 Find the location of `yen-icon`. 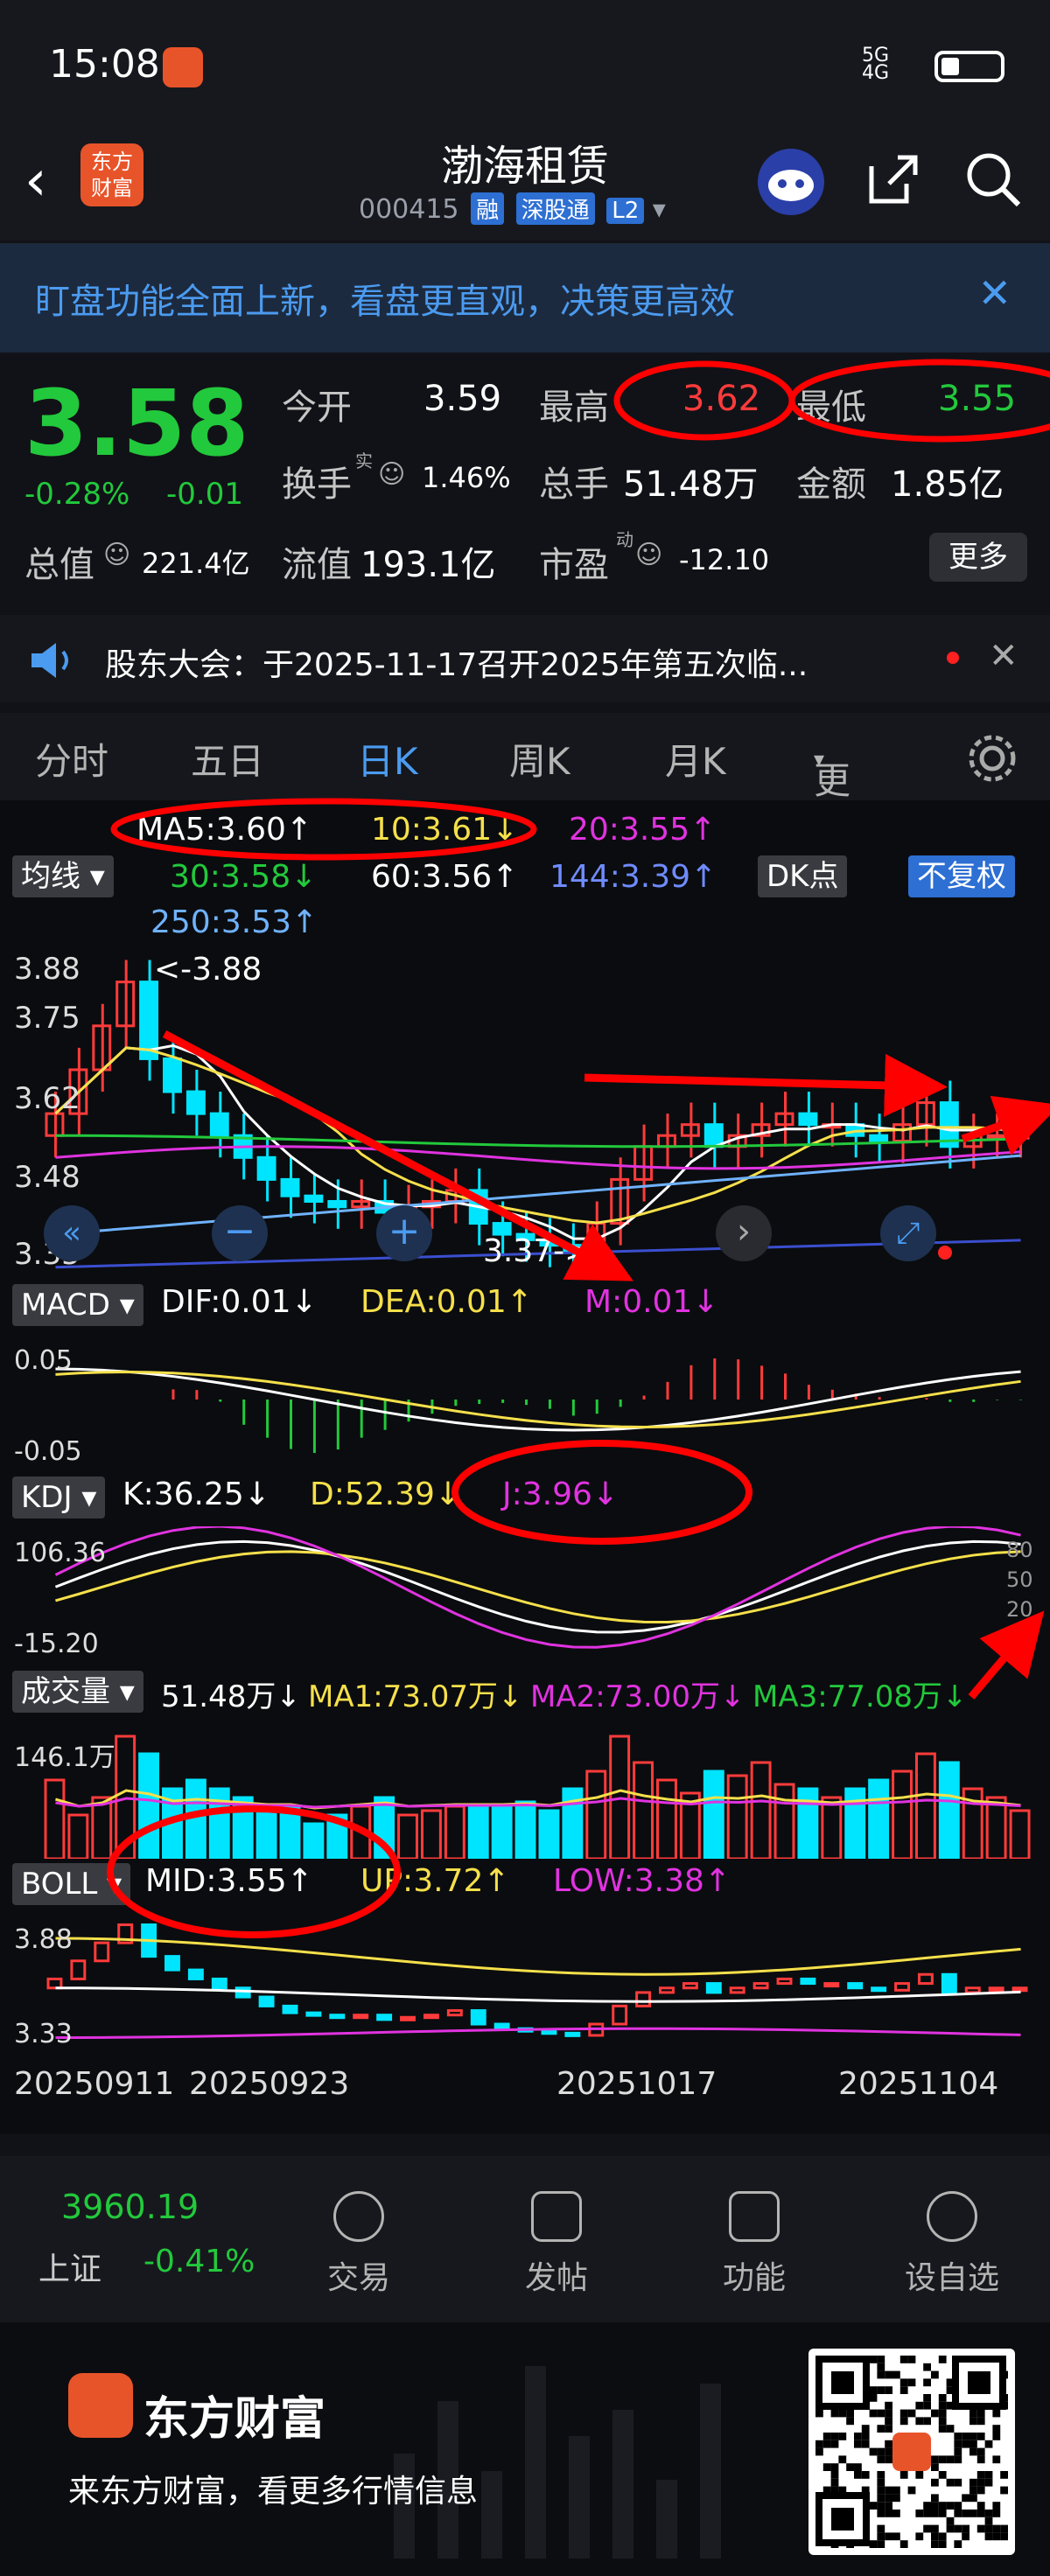

yen-icon is located at coordinates (358, 2216).